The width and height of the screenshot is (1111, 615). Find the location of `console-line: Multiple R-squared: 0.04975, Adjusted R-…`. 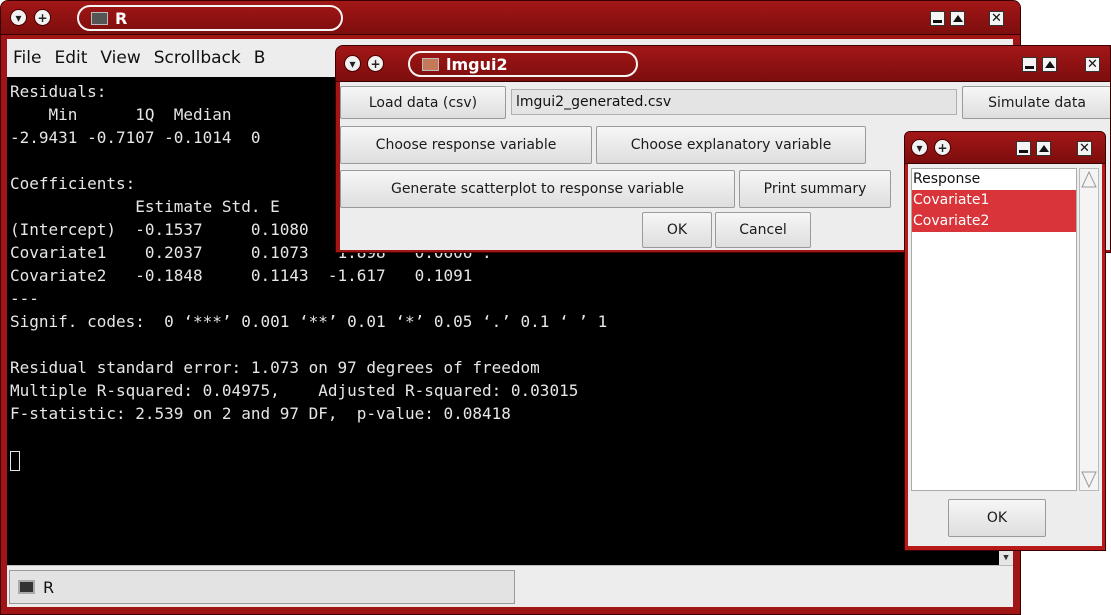

console-line: Multiple R-squared: 0.04975, Adjusted R-… is located at coordinates (294, 390).